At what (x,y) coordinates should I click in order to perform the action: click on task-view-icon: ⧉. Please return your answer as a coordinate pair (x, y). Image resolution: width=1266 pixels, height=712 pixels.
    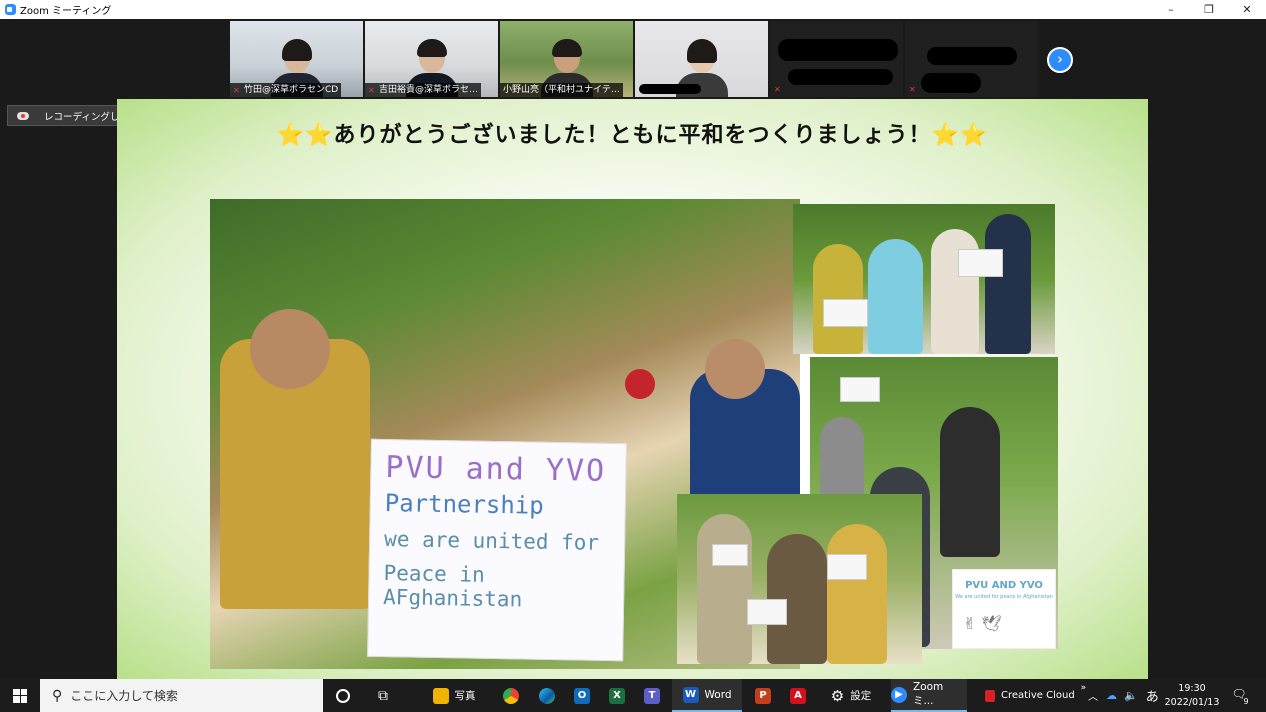
    Looking at the image, I should click on (383, 695).